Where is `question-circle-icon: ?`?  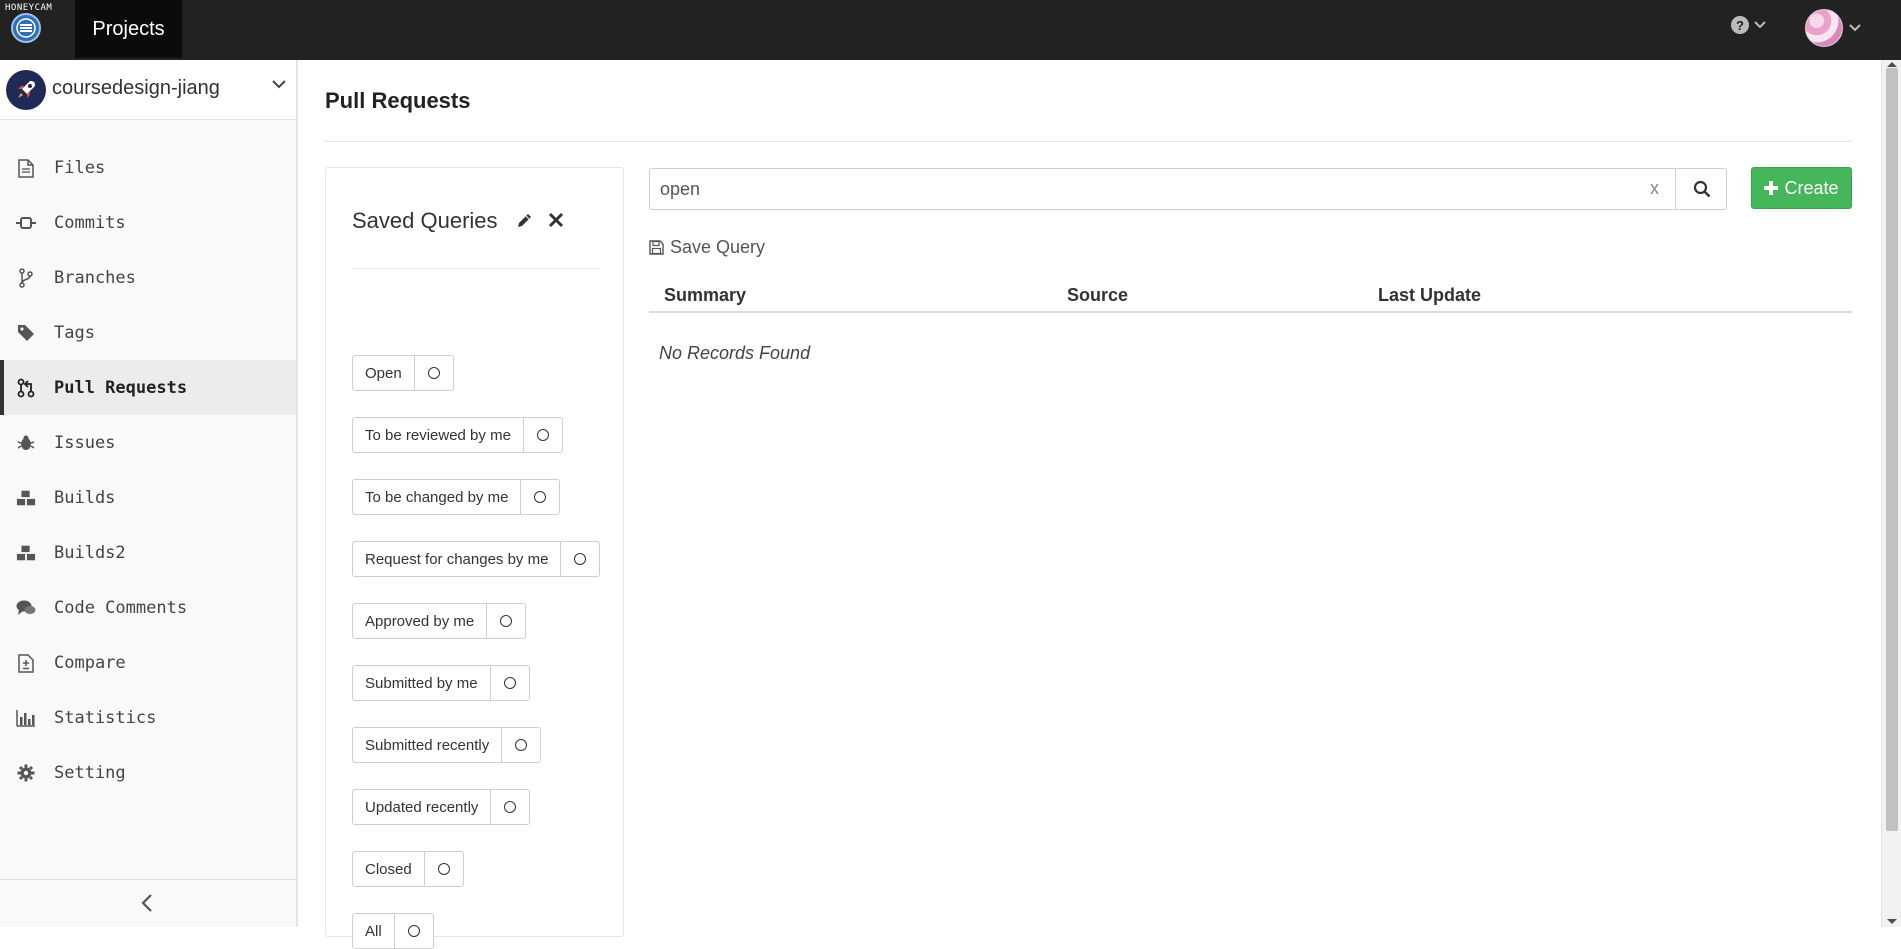
question-circle-icon: ? is located at coordinates (1740, 25).